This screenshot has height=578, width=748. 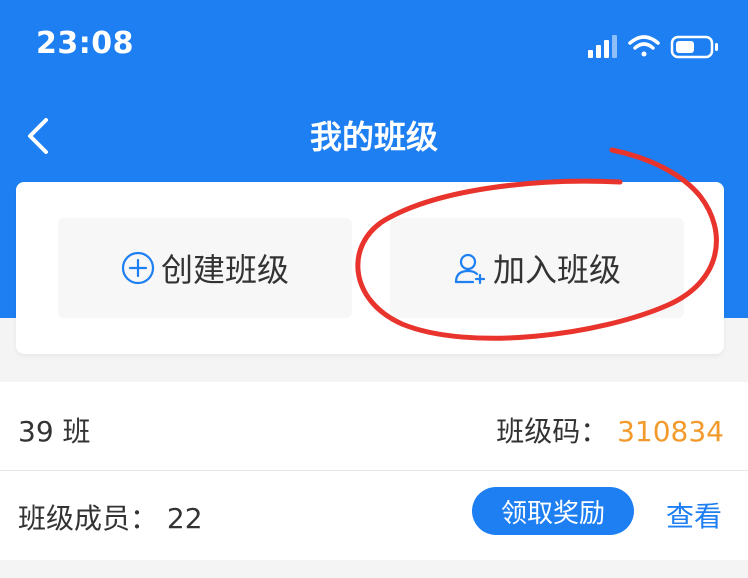 What do you see at coordinates (670, 431) in the screenshot?
I see `class-code-value: 310834` at bounding box center [670, 431].